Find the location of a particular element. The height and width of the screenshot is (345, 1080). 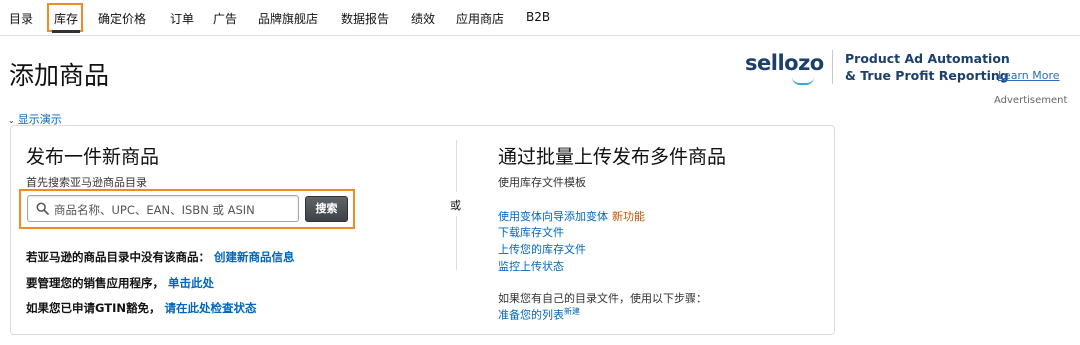

new-feature-badge: 新功能 is located at coordinates (628, 216).